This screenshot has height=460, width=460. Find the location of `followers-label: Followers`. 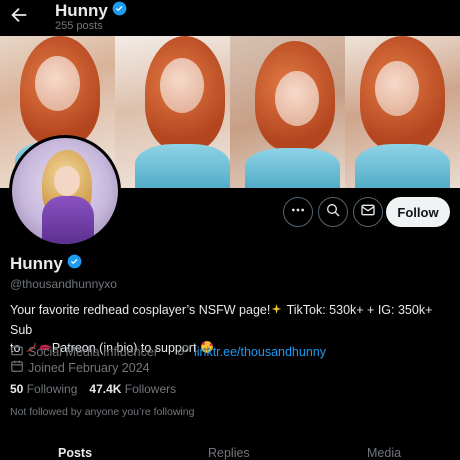

followers-label: Followers is located at coordinates (150, 389).